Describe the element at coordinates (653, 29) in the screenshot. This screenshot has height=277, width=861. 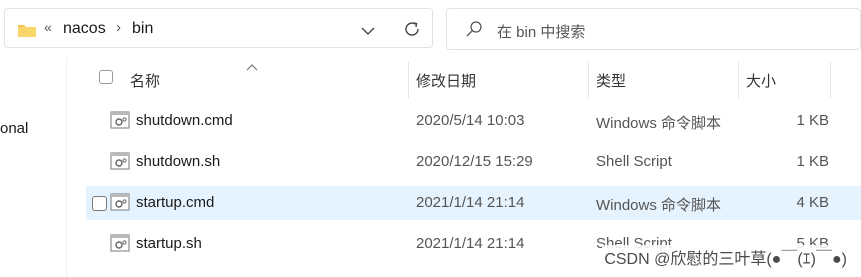
I see `search-box: 在 bin 中搜索` at that location.